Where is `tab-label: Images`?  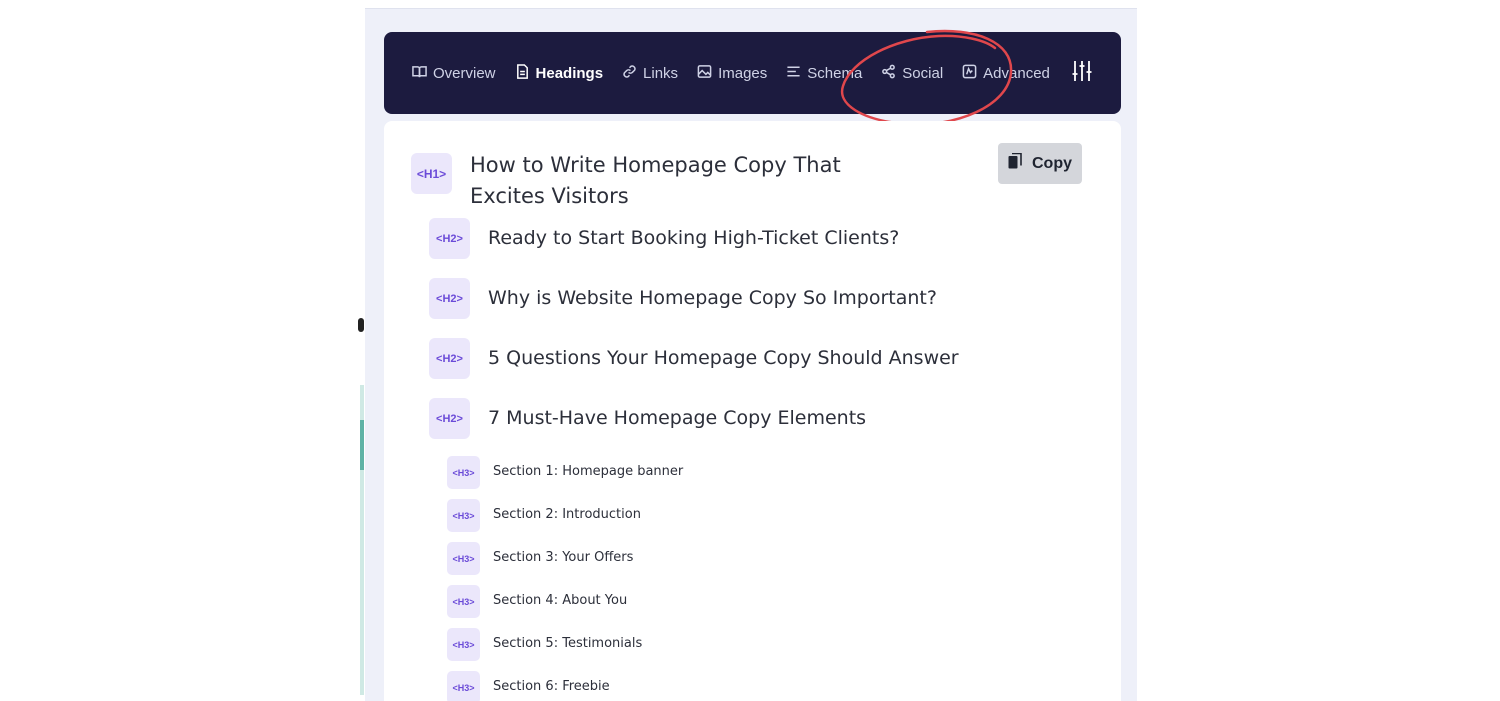
tab-label: Images is located at coordinates (743, 73).